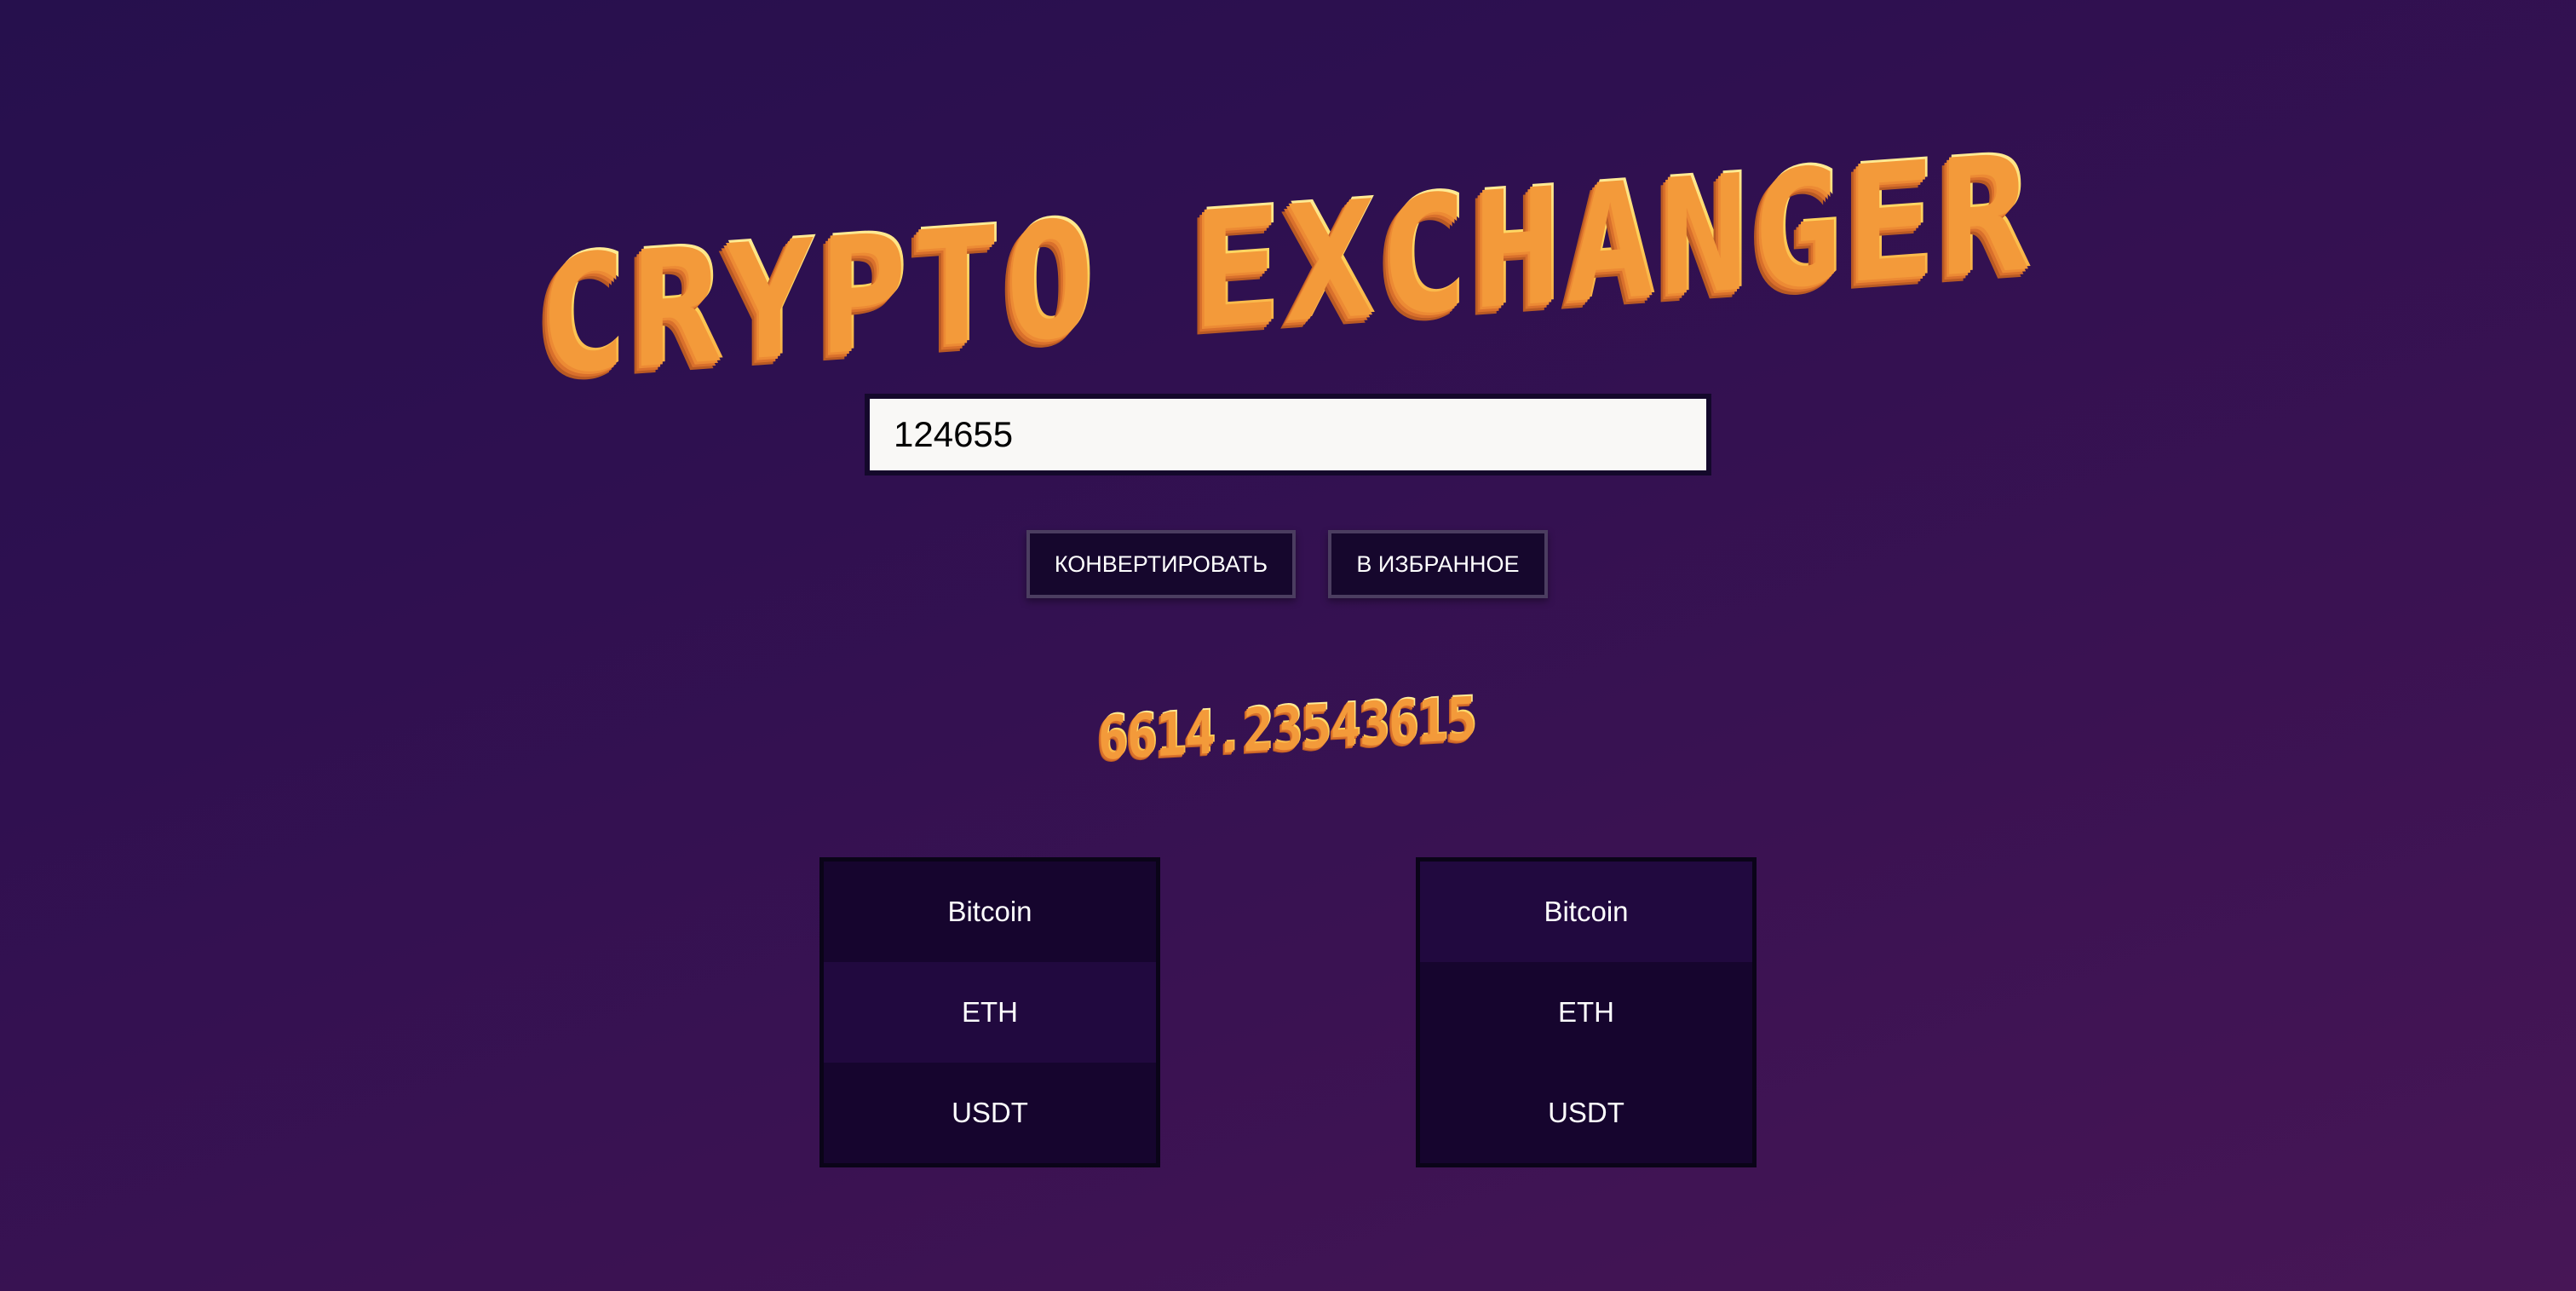  Describe the element at coordinates (990, 912) in the screenshot. I see `from-currency-item-bitcoin: Bitcoin` at that location.